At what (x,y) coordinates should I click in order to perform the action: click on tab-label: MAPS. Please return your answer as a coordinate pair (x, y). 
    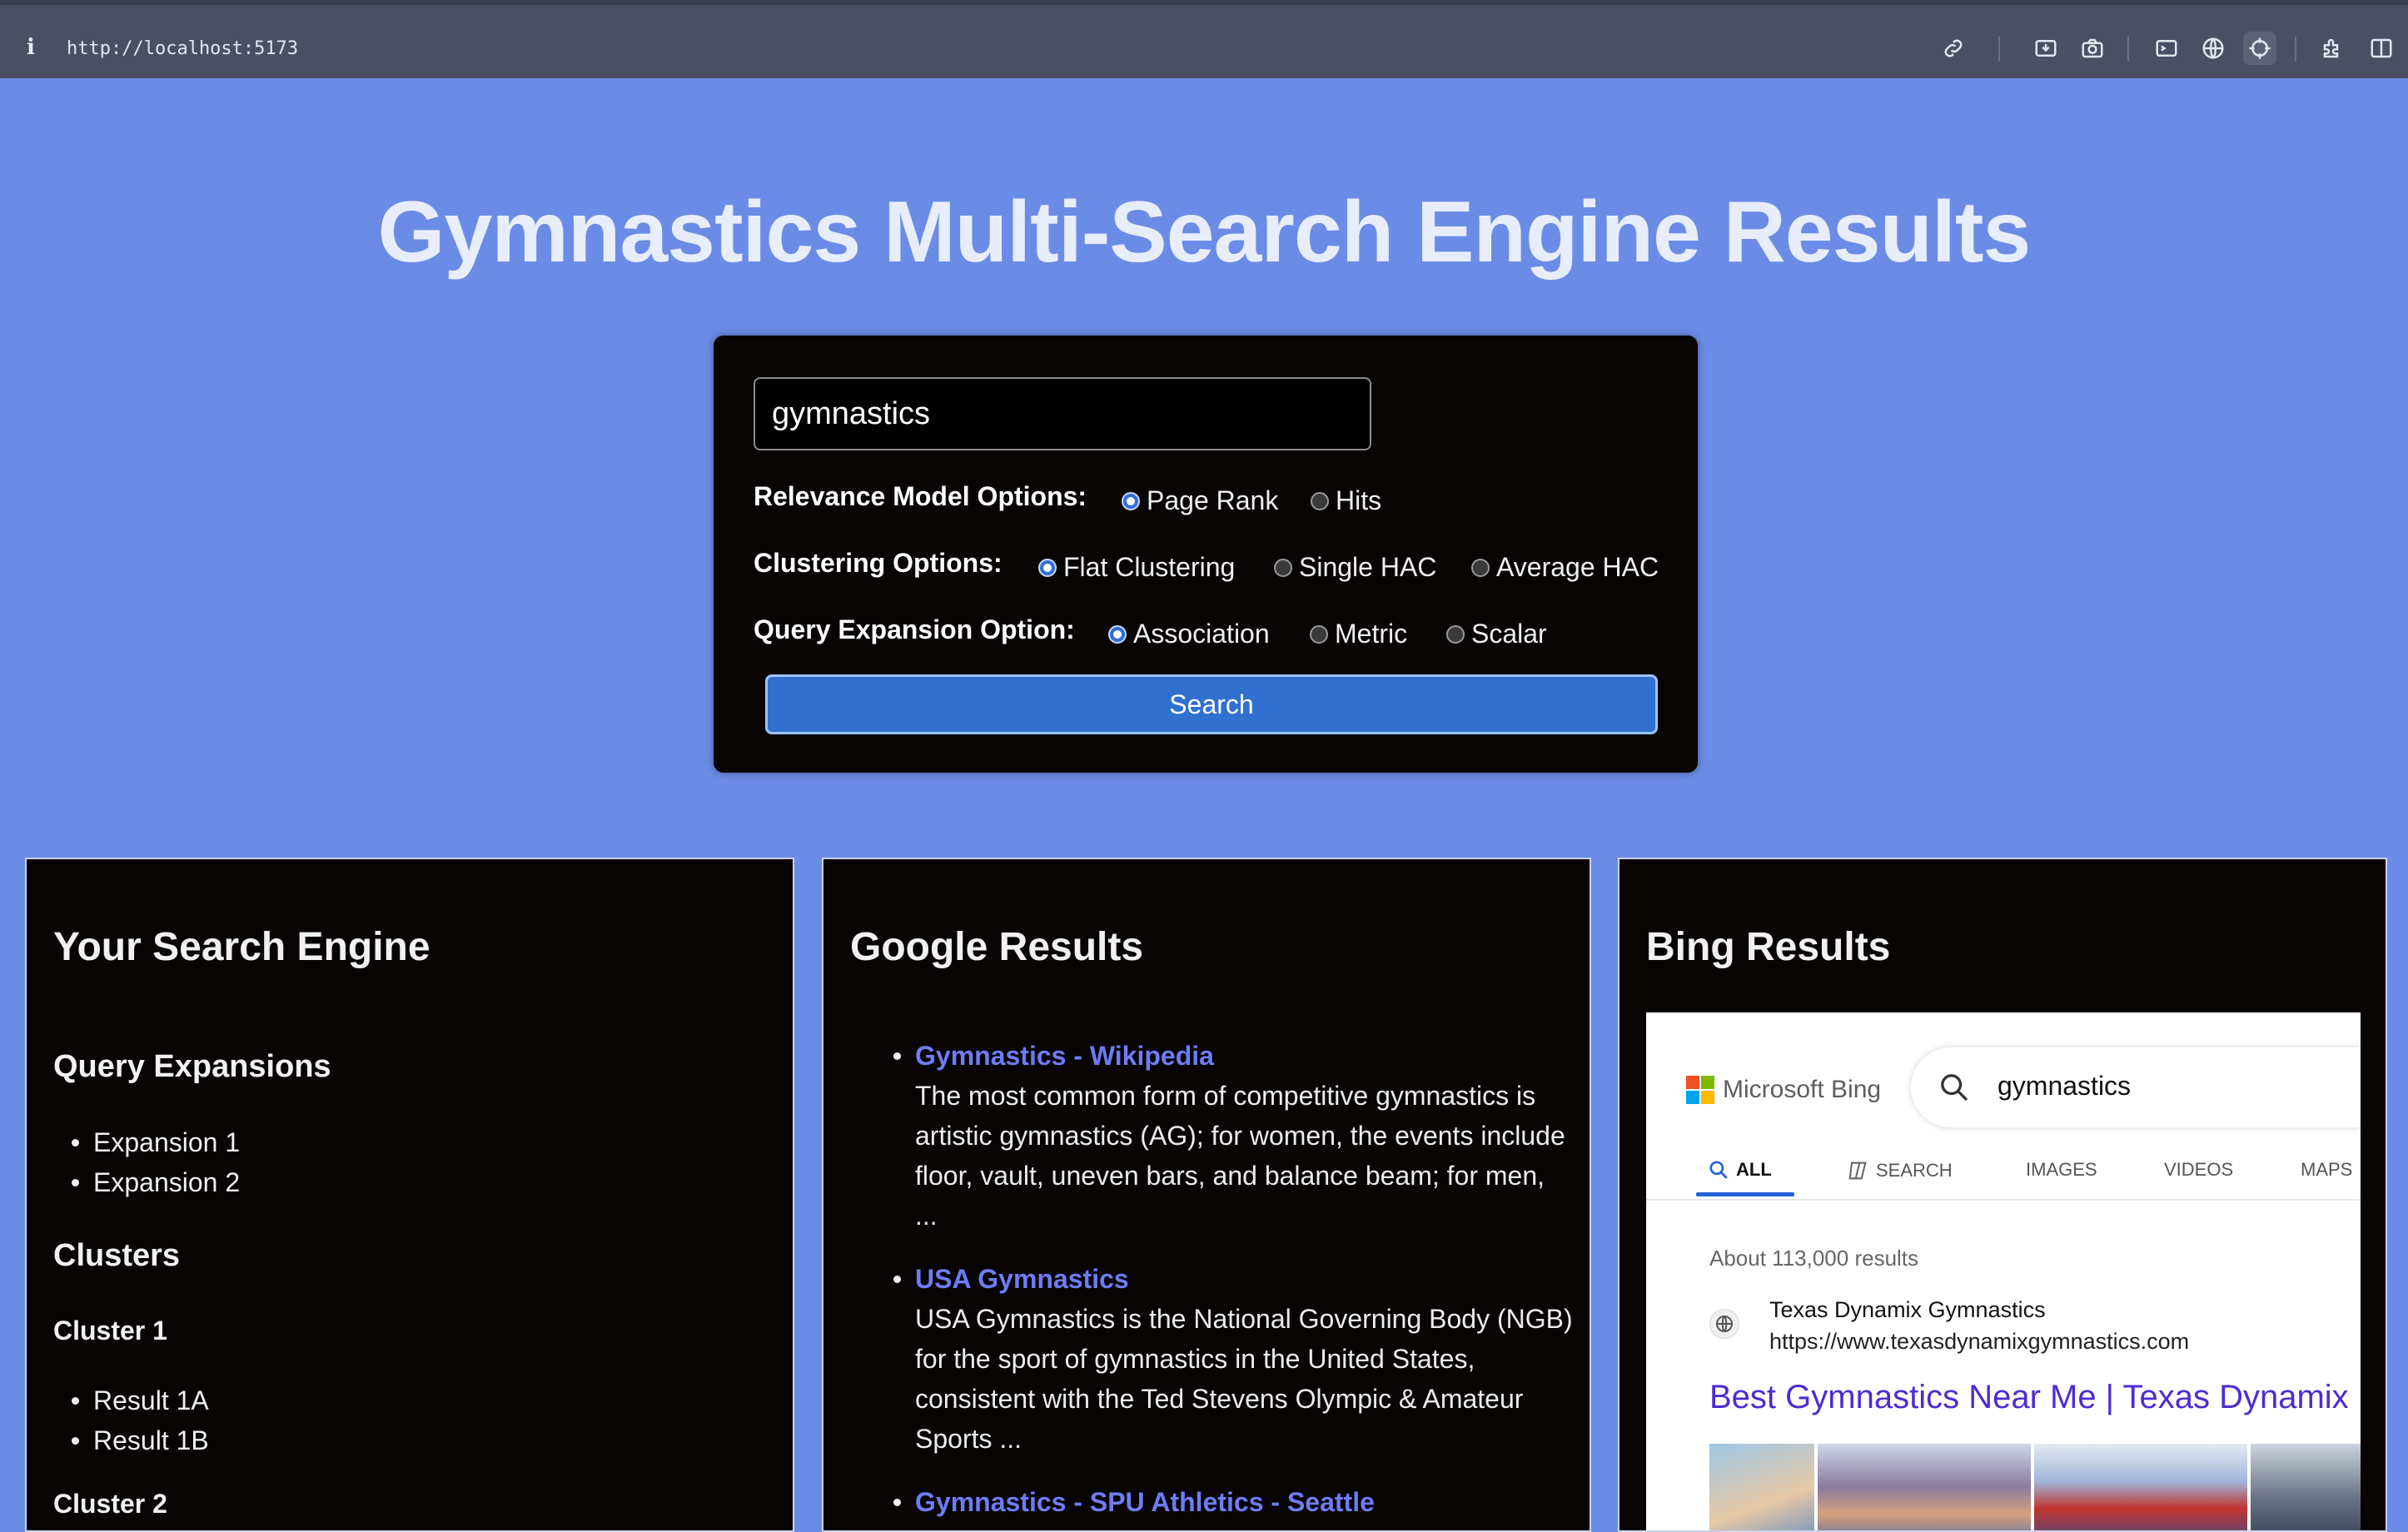
    Looking at the image, I should click on (2327, 1169).